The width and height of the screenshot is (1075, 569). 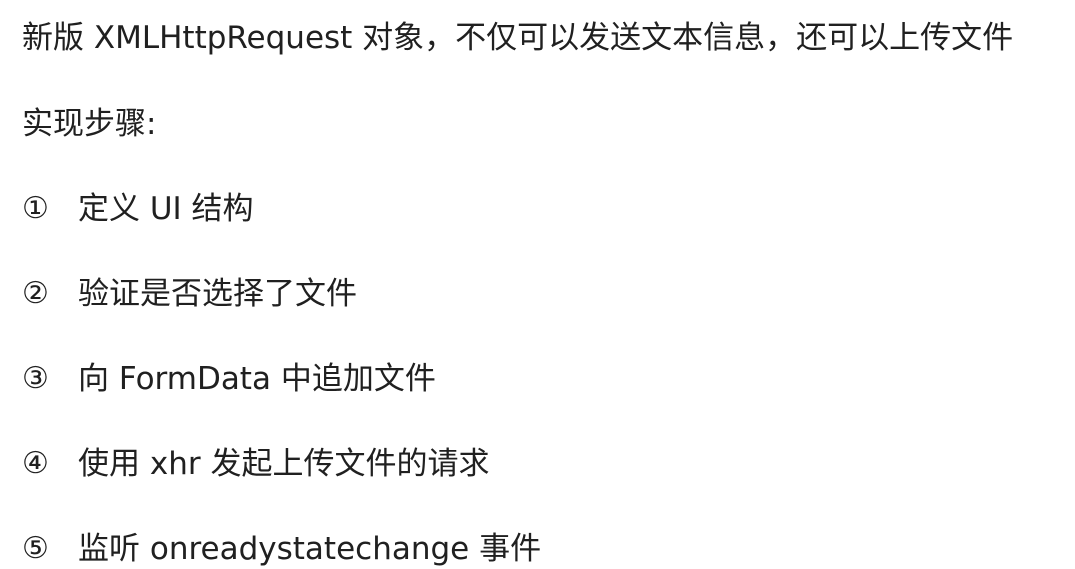 I want to click on step-number: ③, so click(x=35, y=378).